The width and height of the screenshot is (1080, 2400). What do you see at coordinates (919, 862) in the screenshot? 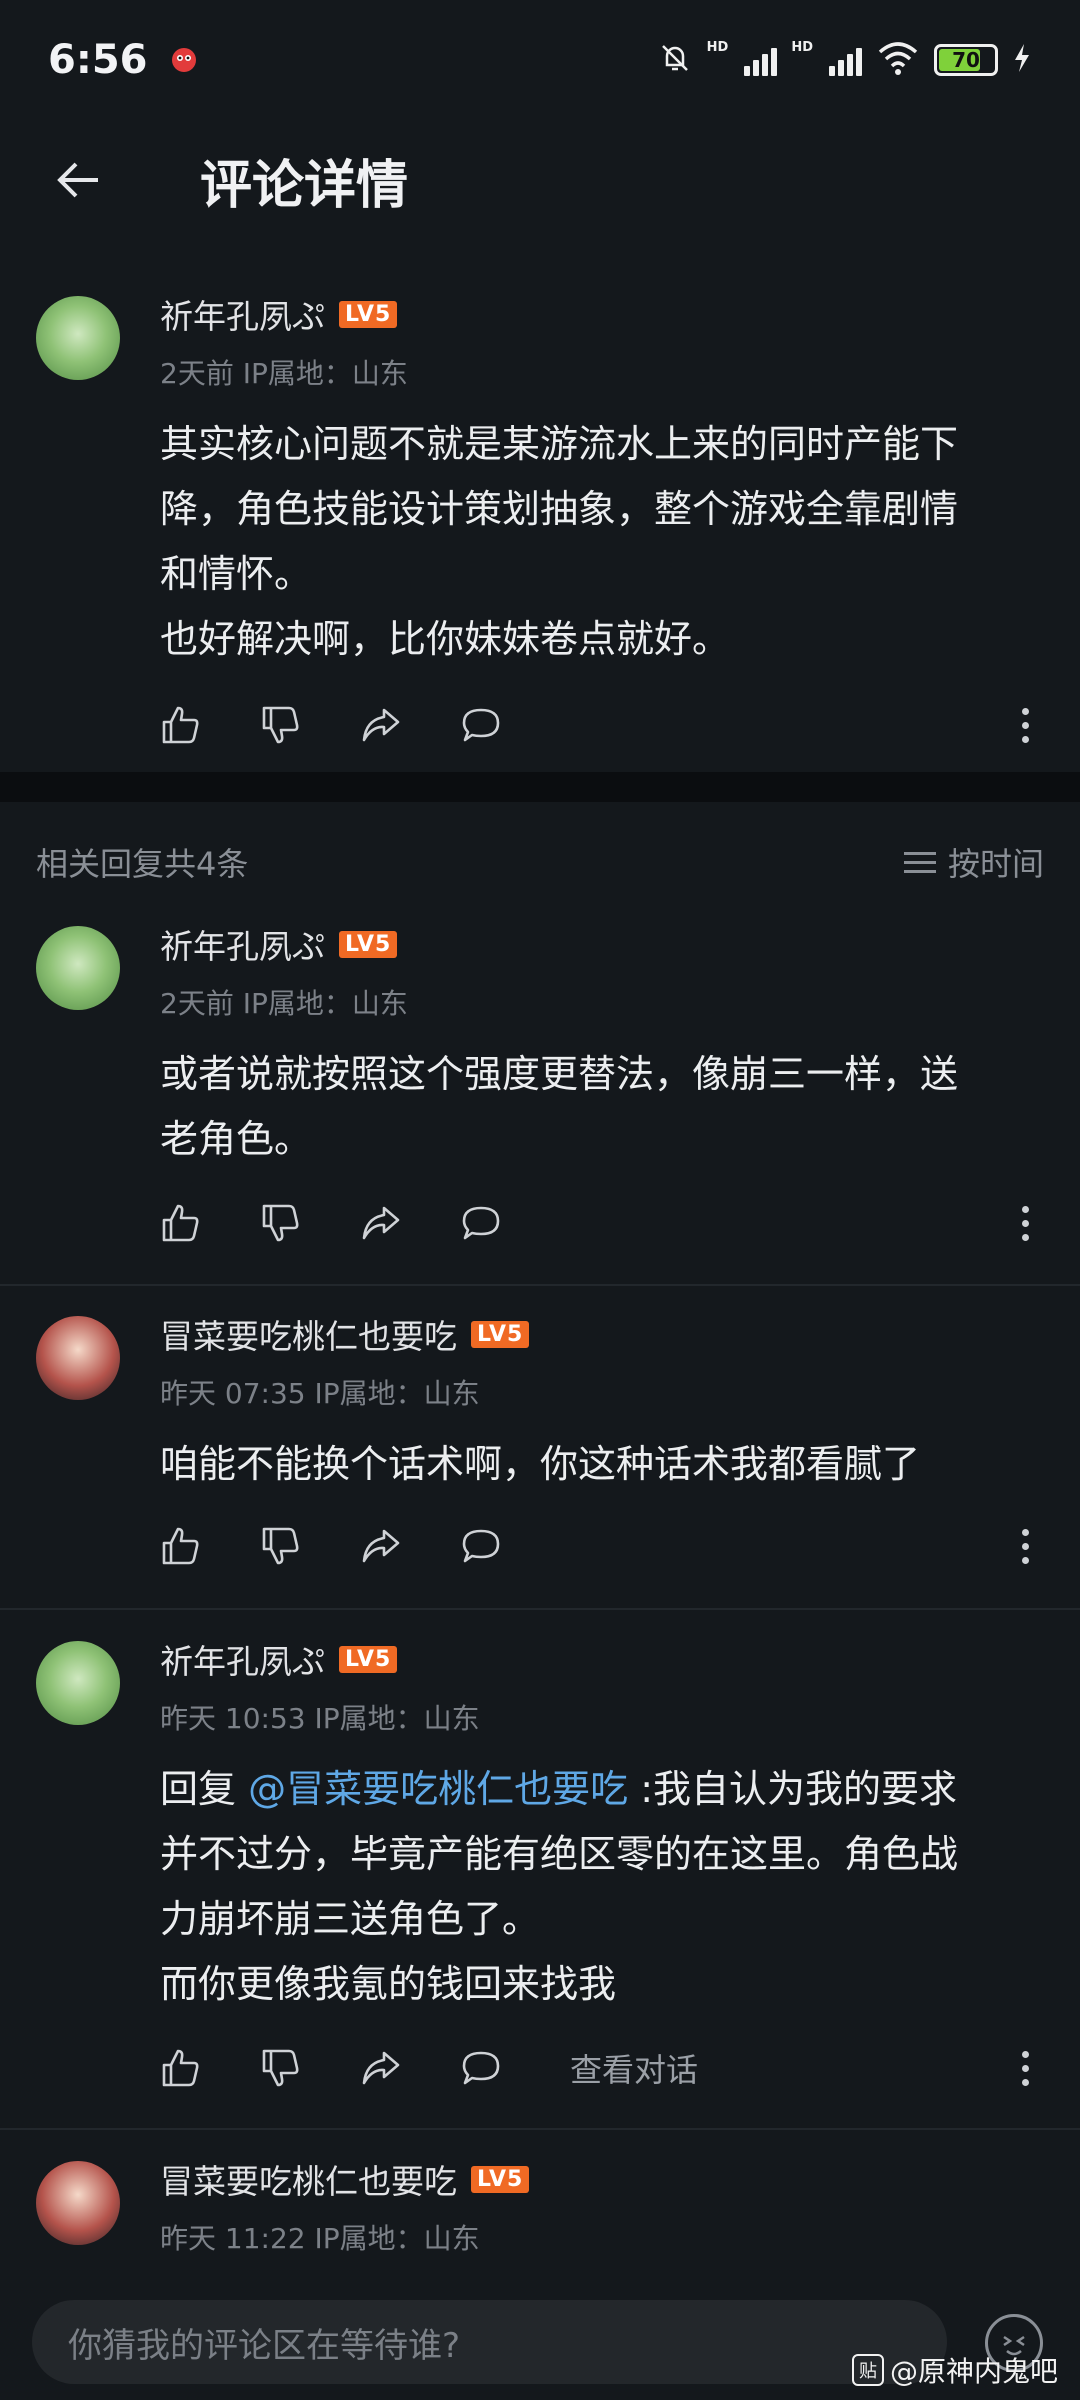
I see `list-sort-icon` at bounding box center [919, 862].